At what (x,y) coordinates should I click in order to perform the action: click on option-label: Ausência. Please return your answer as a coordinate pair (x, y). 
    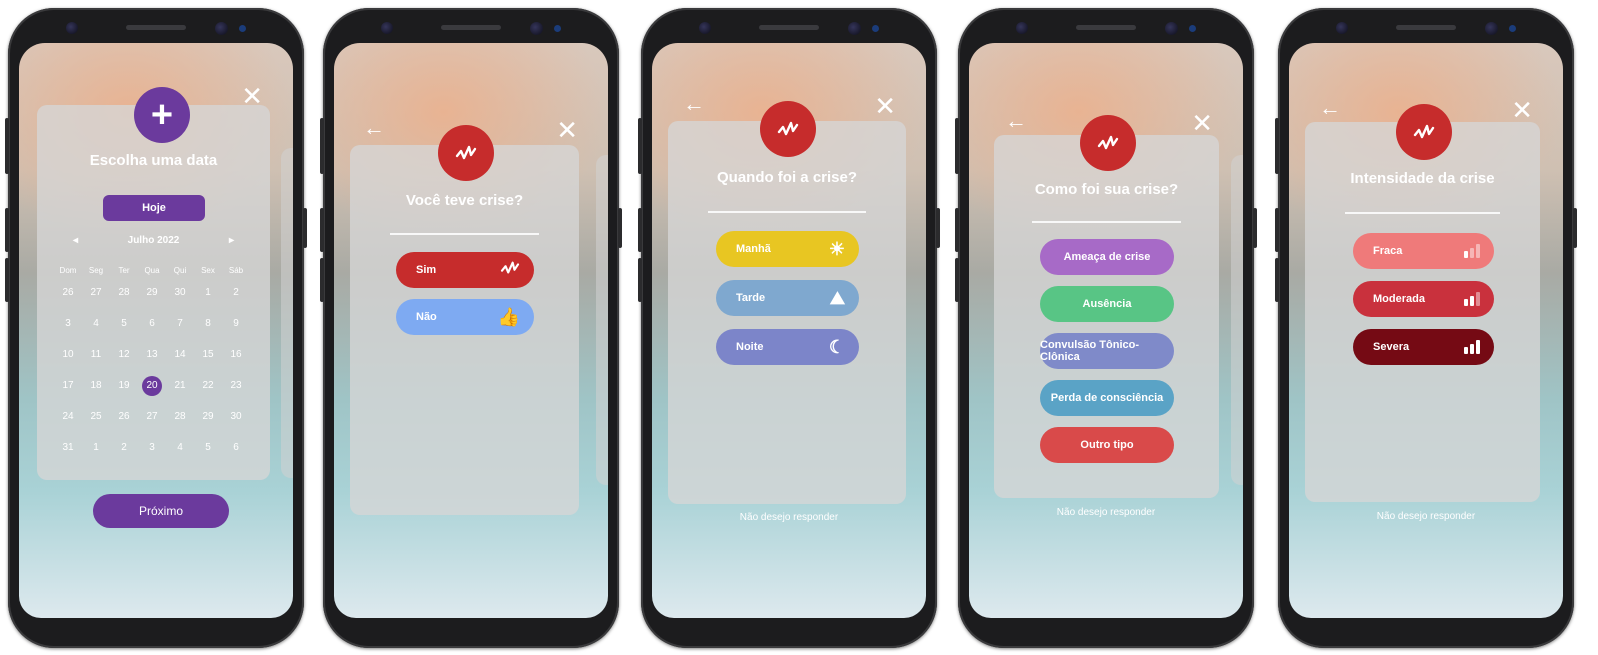
    Looking at the image, I should click on (1107, 304).